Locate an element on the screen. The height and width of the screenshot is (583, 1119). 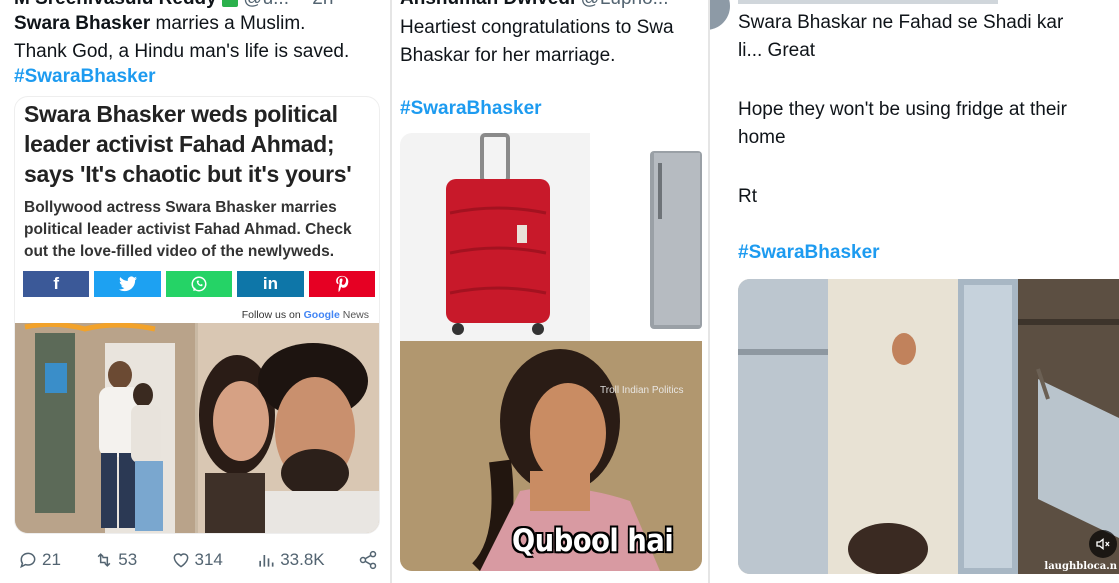
like-count: 314 is located at coordinates (208, 559).